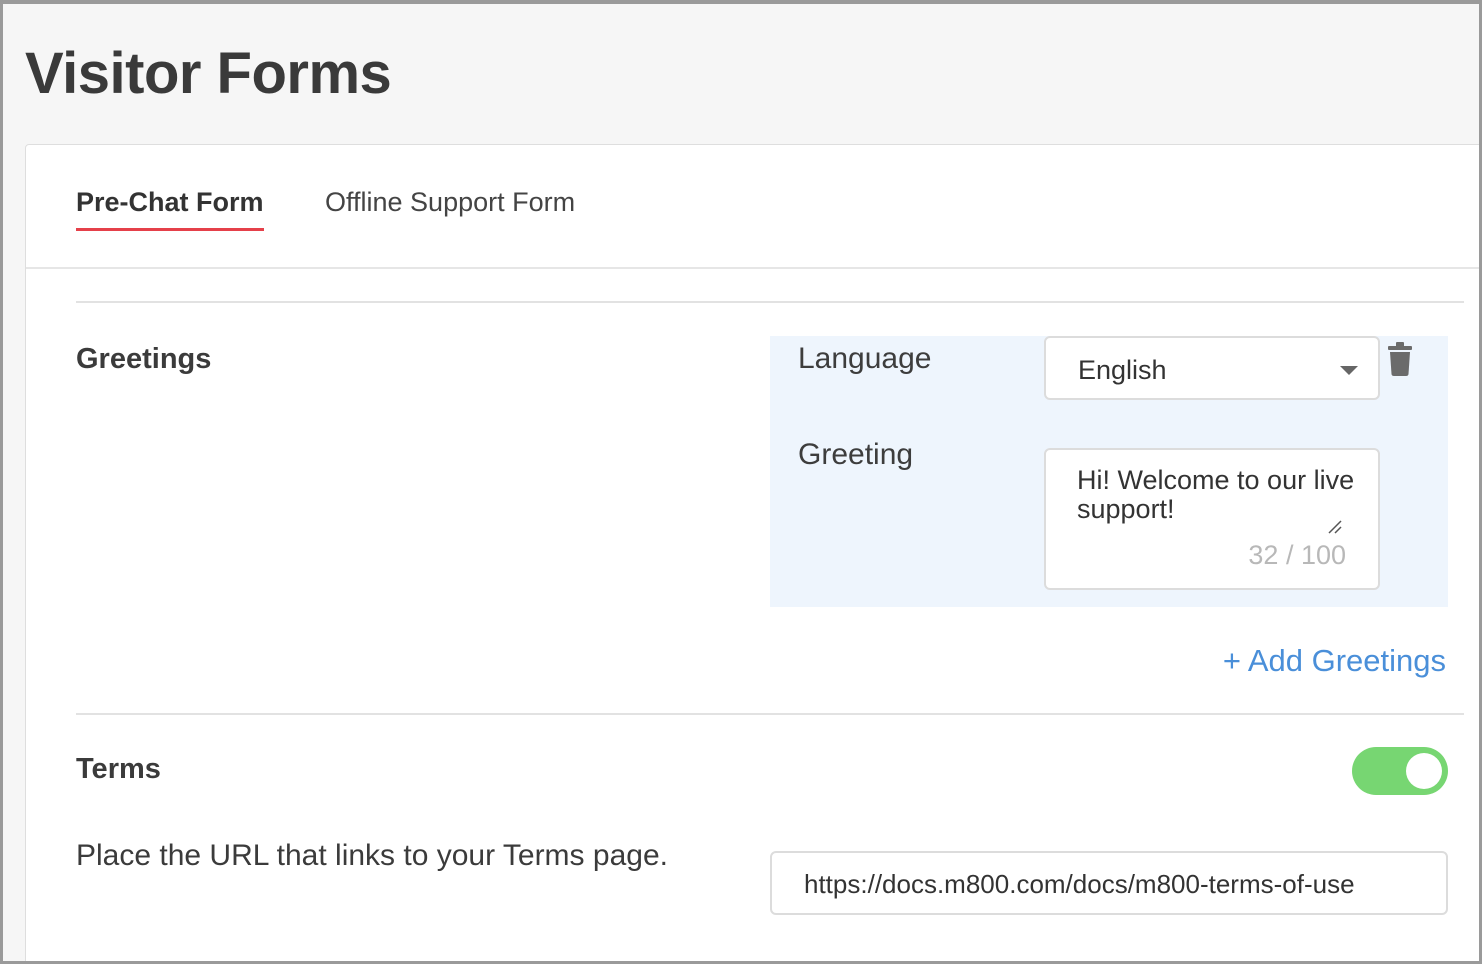 The image size is (1482, 964). What do you see at coordinates (1122, 370) in the screenshot?
I see `language-select-value: English` at bounding box center [1122, 370].